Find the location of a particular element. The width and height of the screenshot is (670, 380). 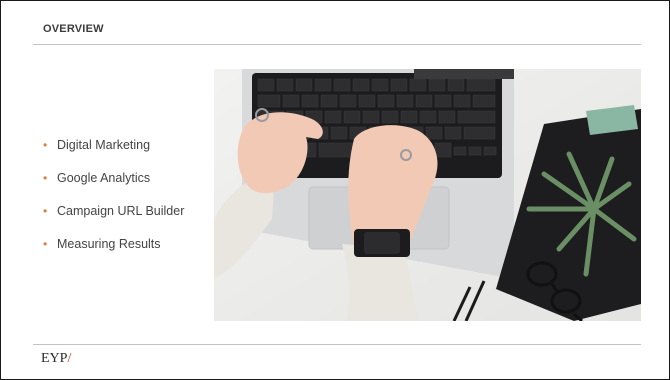

bullet-item: • Campaign URL Builder is located at coordinates (113, 218).